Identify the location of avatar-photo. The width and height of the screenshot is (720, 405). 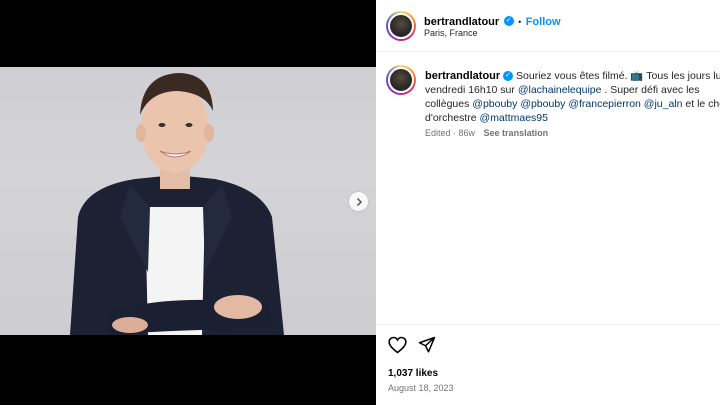
(401, 26).